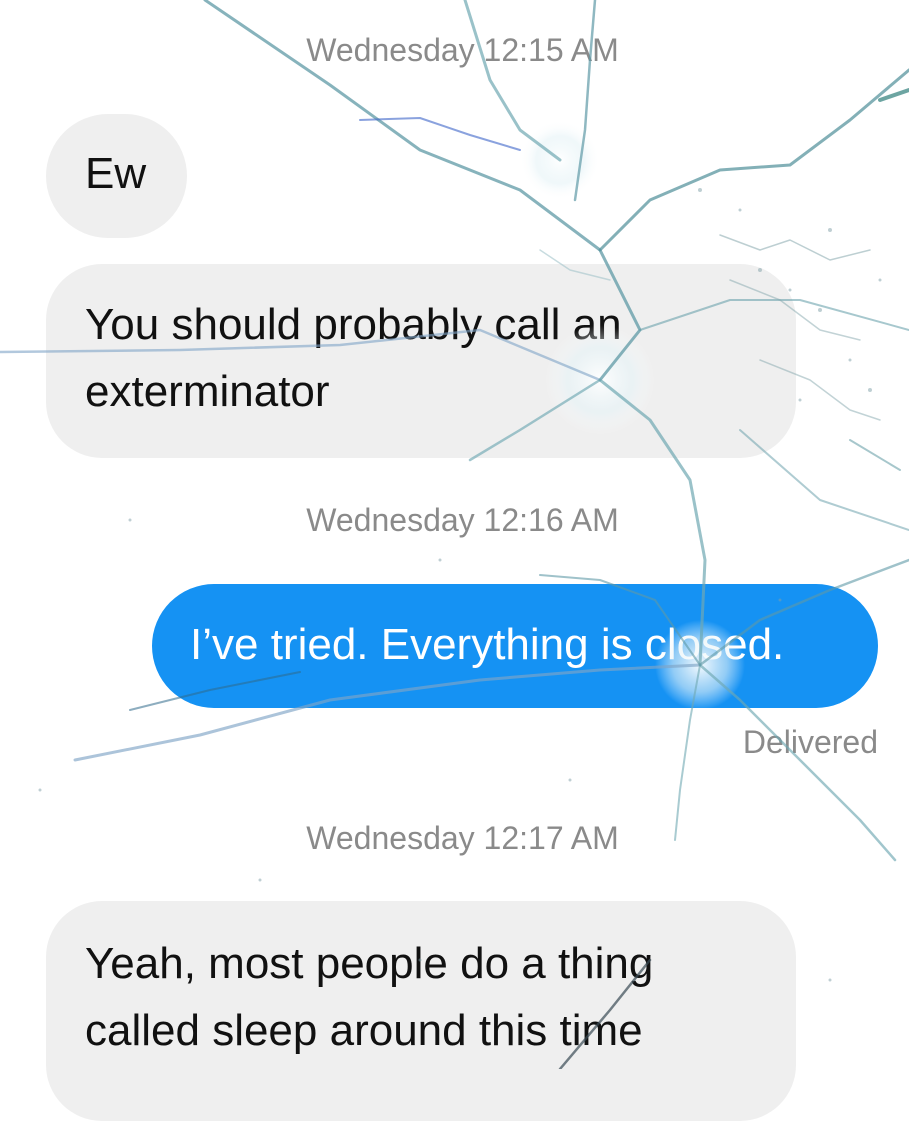  What do you see at coordinates (810, 742) in the screenshot?
I see `delivery-status: Delivered` at bounding box center [810, 742].